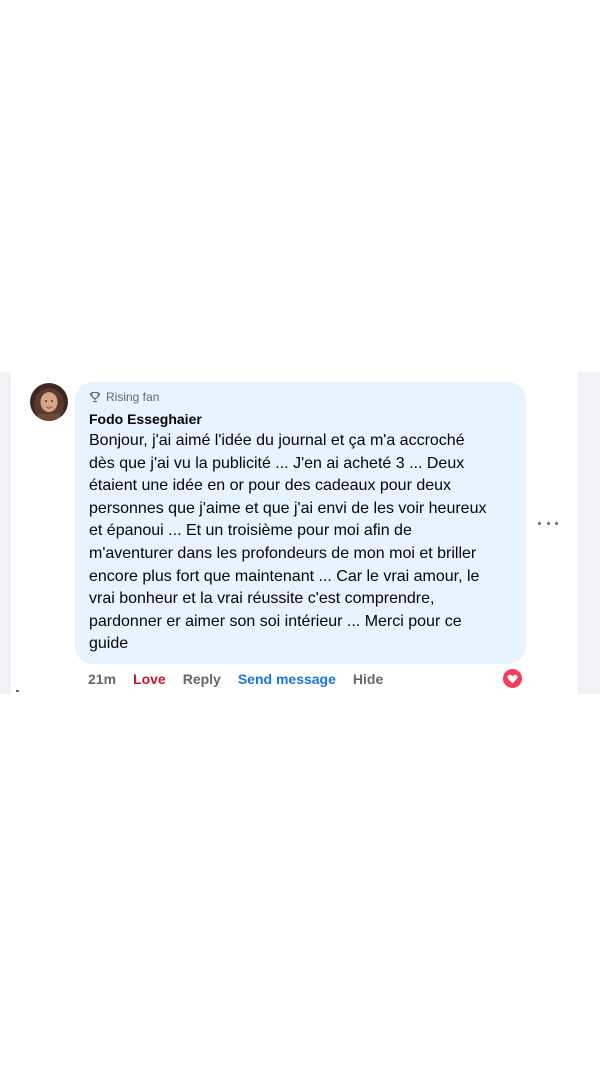 The height and width of the screenshot is (1067, 600). What do you see at coordinates (49, 402) in the screenshot?
I see `avatar` at bounding box center [49, 402].